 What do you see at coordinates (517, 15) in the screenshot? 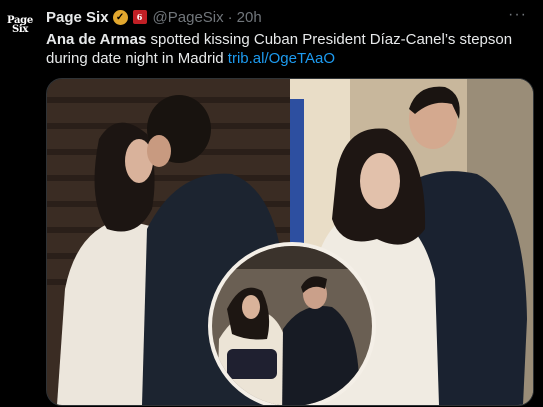
I see `more-icon: ···` at bounding box center [517, 15].